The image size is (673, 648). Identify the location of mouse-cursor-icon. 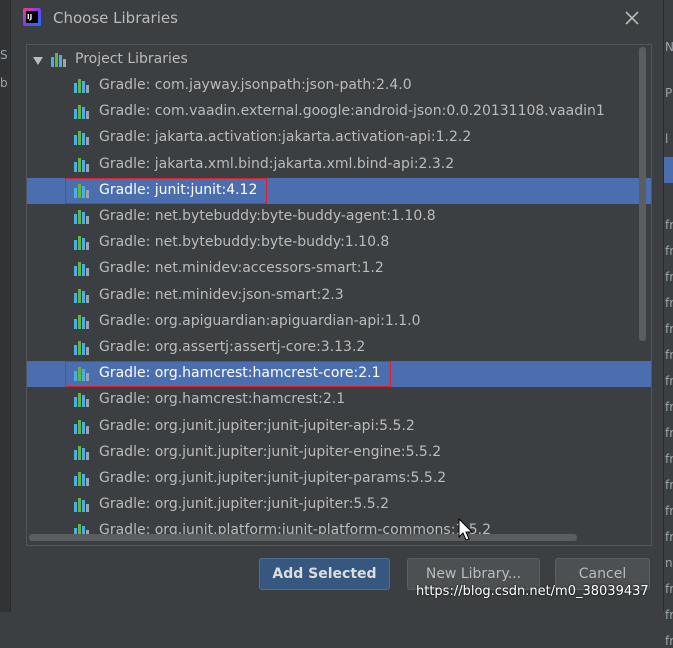
(466, 531).